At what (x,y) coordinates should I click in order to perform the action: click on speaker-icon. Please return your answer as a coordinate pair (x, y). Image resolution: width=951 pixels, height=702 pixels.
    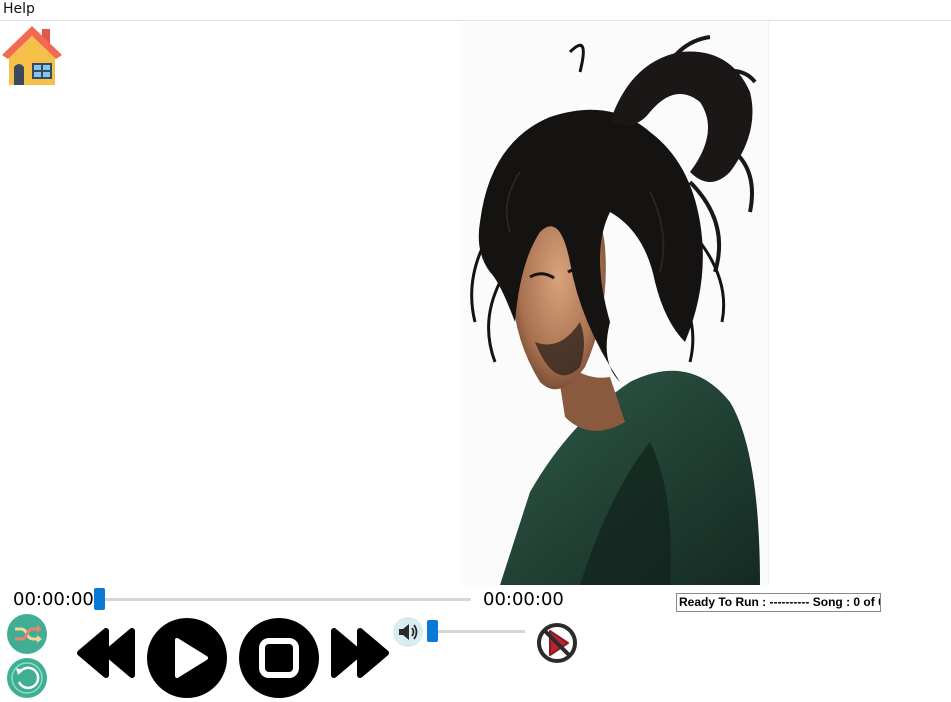
    Looking at the image, I should click on (408, 632).